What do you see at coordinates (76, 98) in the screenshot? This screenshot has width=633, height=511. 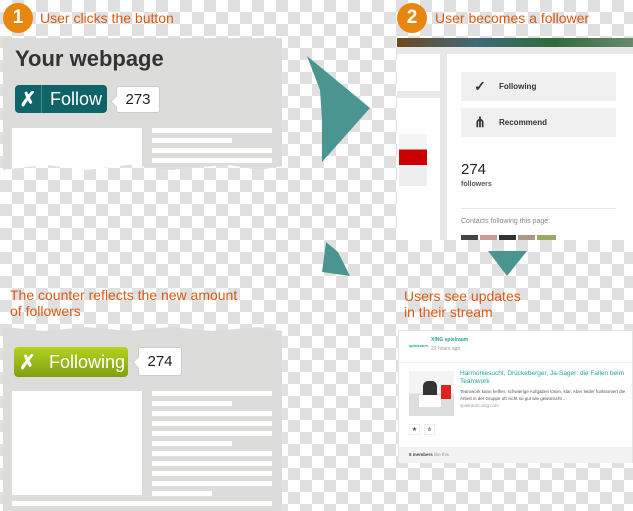 I see `follow-button-label: Follow` at bounding box center [76, 98].